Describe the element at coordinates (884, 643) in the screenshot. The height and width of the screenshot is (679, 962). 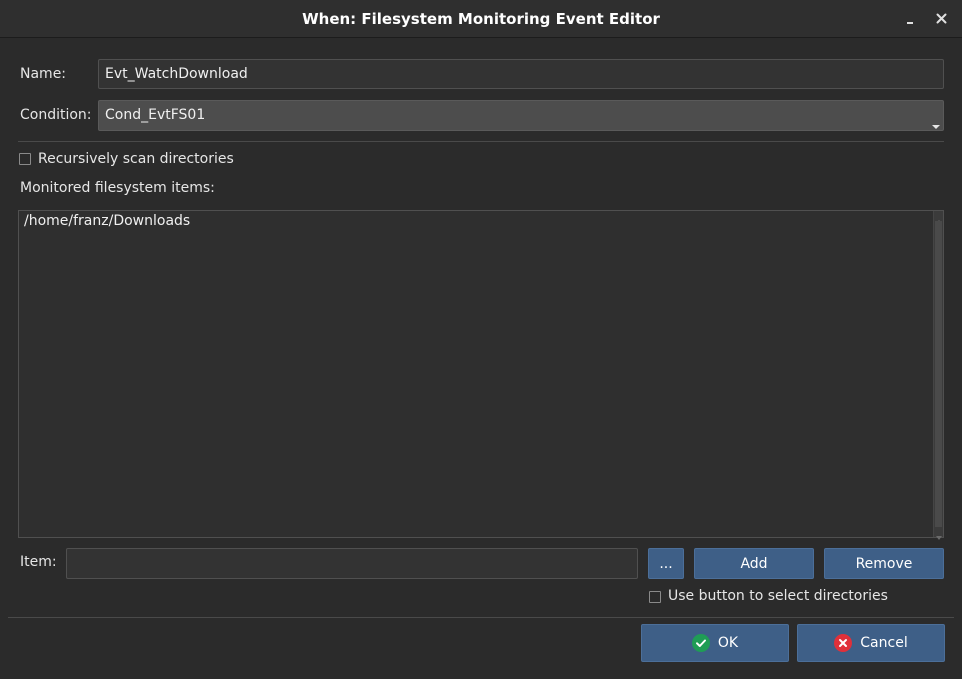
I see `cancel-button-label: Cancel` at that location.